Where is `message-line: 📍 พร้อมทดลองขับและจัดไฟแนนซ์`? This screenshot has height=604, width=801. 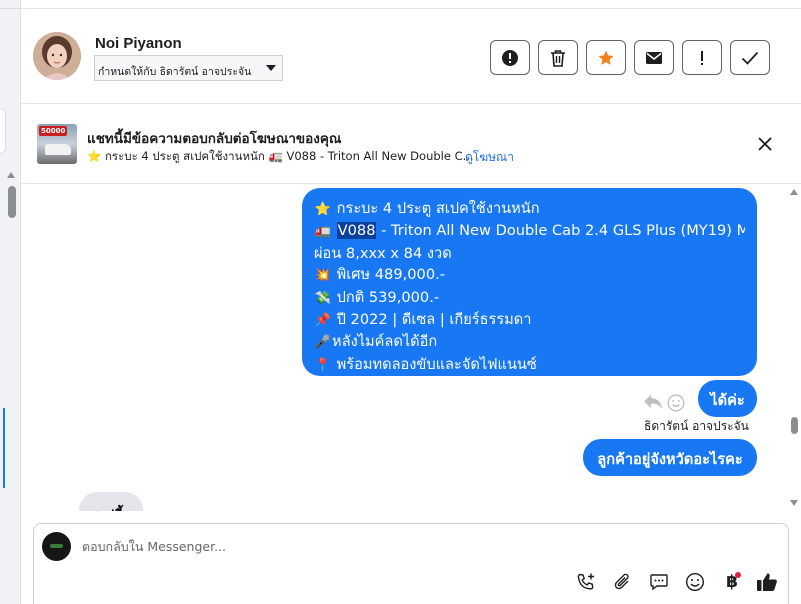 message-line: 📍 พร้อมทดลองขับและจัดไฟแนนซ์ is located at coordinates (529, 365).